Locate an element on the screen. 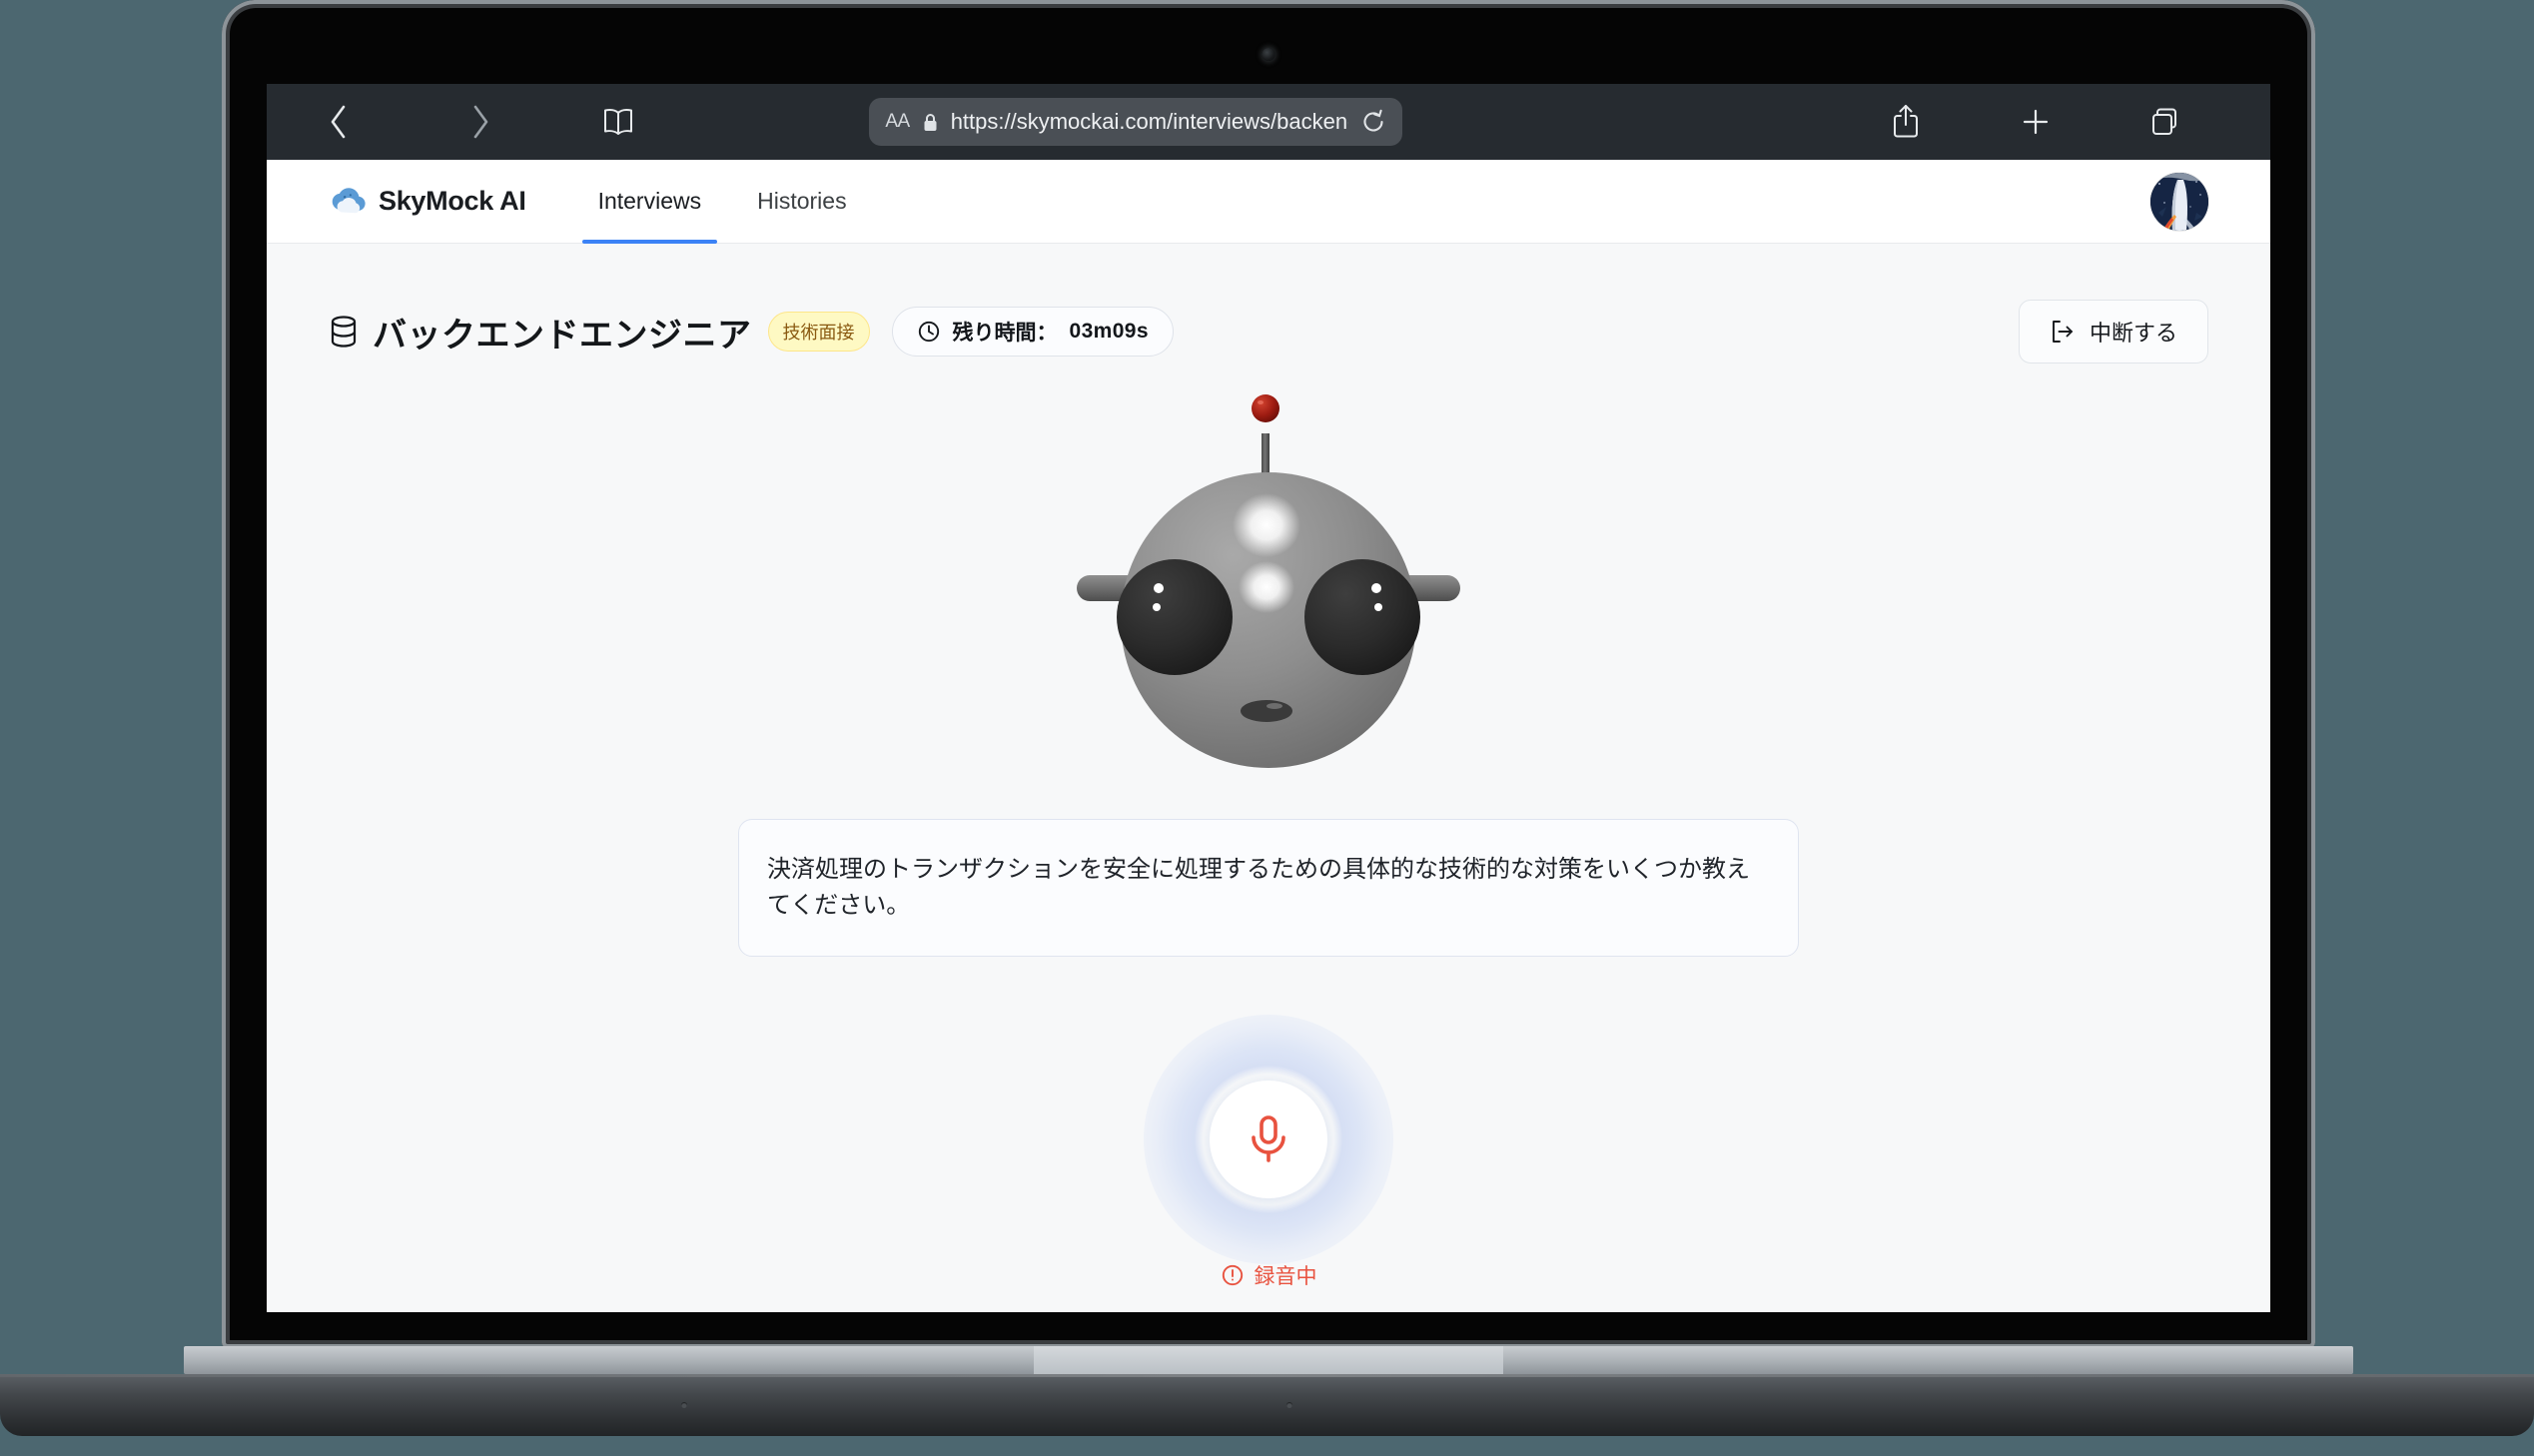  tabs-icon is located at coordinates (2163, 121).